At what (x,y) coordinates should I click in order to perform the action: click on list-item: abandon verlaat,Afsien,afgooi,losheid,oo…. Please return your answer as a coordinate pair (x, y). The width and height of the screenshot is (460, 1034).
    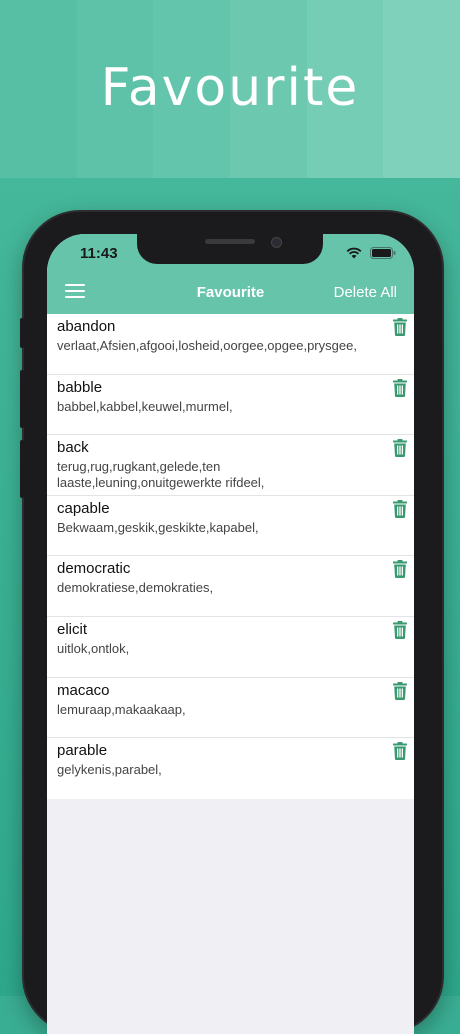
    Looking at the image, I should click on (230, 344).